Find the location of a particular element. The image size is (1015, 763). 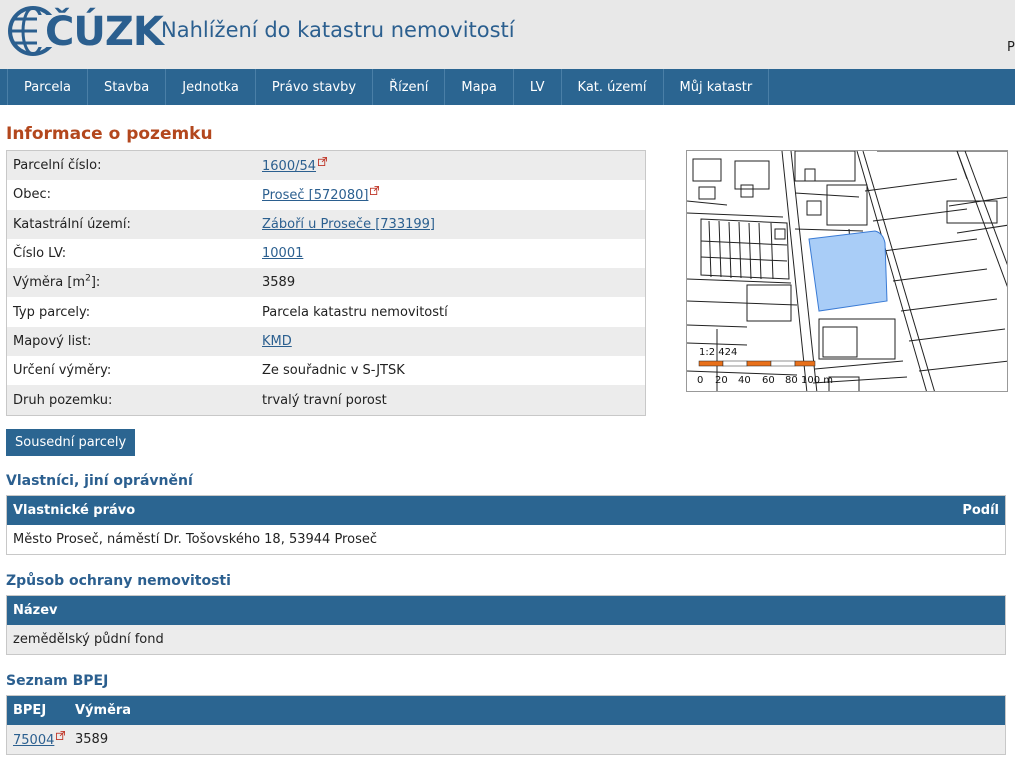

nav-item-lv: LV is located at coordinates (538, 87).